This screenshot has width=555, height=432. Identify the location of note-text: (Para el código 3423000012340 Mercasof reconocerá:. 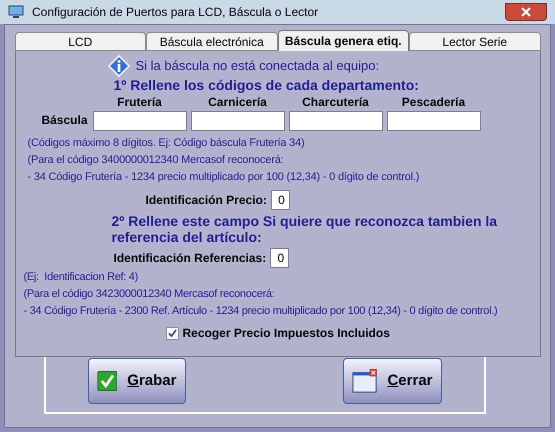
(150, 294).